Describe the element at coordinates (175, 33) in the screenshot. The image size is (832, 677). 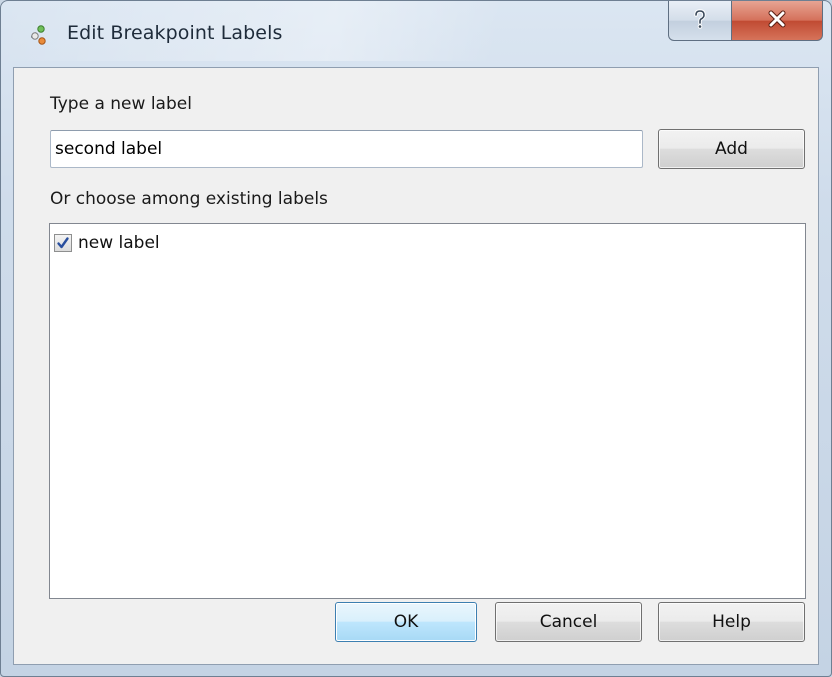
I see `window-title: Edit Breakpoint Labels` at that location.